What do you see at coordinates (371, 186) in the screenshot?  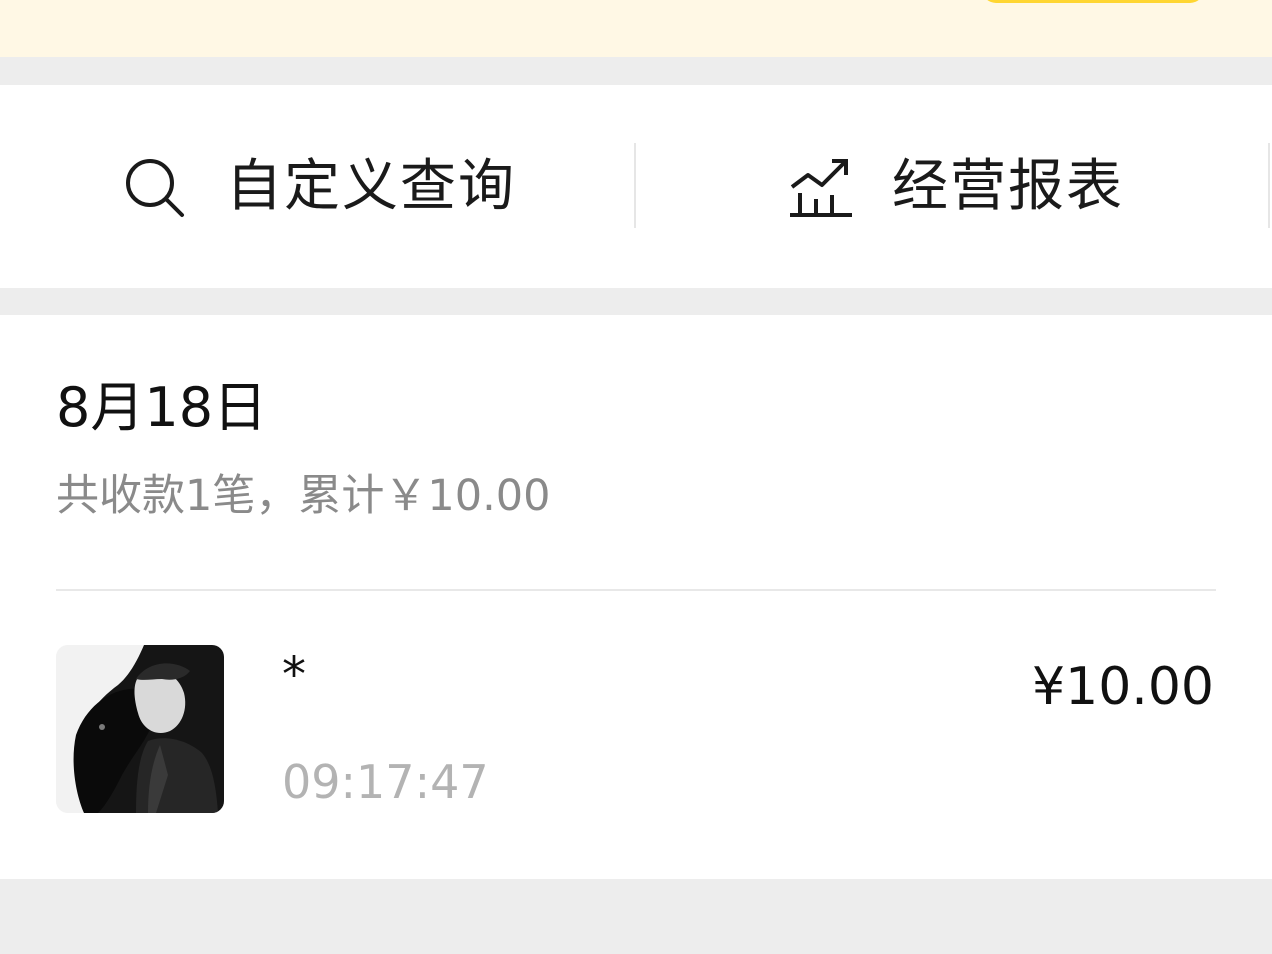 I see `custom-query-label: 自定义查询` at bounding box center [371, 186].